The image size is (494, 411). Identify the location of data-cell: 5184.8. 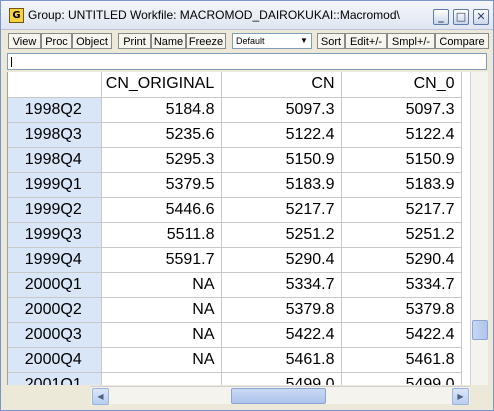
(161, 110).